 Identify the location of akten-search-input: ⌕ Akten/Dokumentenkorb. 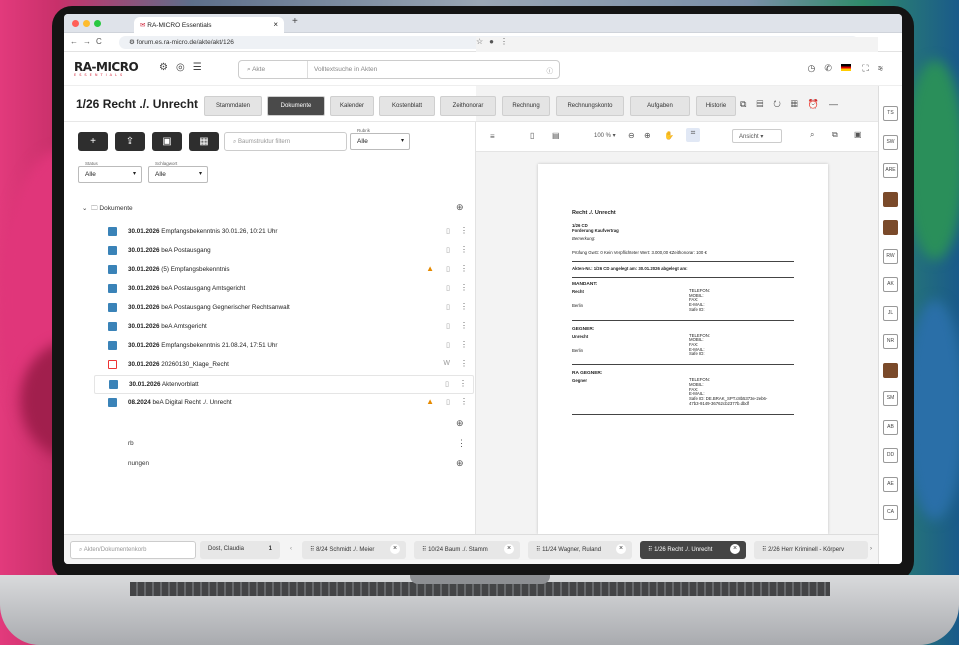
(133, 550).